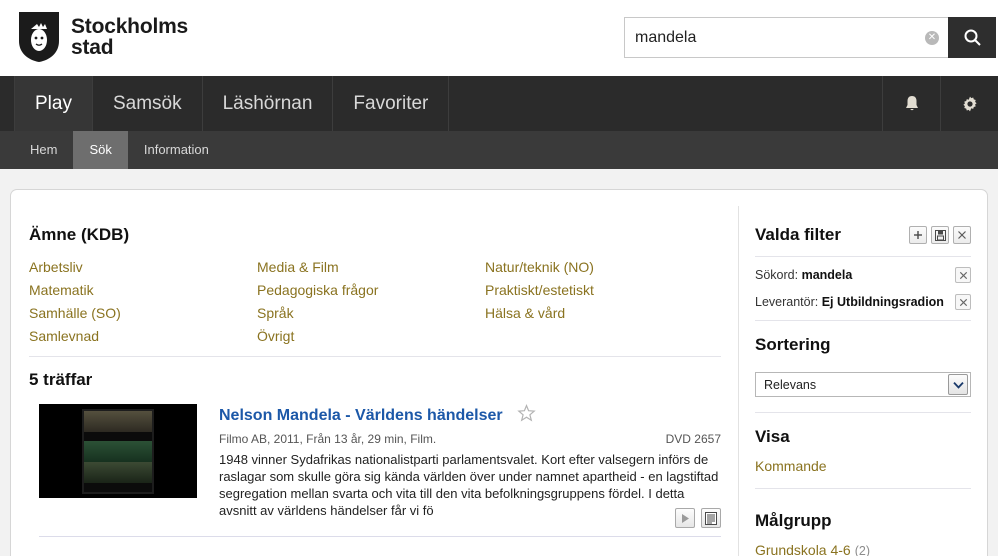 The height and width of the screenshot is (556, 998). What do you see at coordinates (371, 313) in the screenshot?
I see `subject-link-sprak: Språk` at bounding box center [371, 313].